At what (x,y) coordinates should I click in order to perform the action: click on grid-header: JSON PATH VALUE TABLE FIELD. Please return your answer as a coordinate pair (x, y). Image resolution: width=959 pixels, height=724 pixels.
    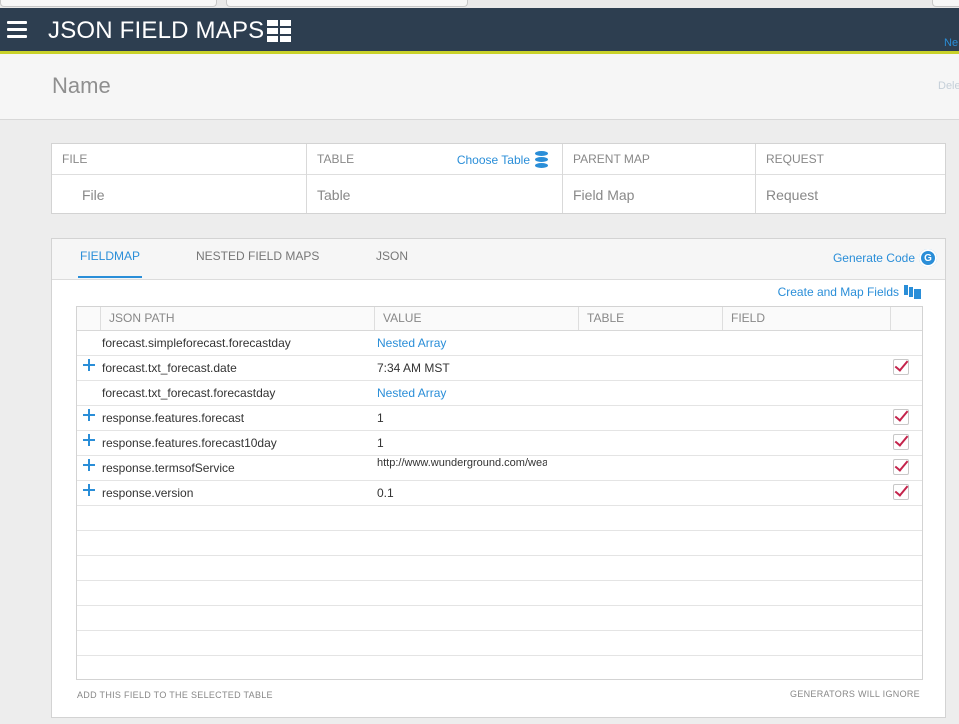
    Looking at the image, I should click on (499, 319).